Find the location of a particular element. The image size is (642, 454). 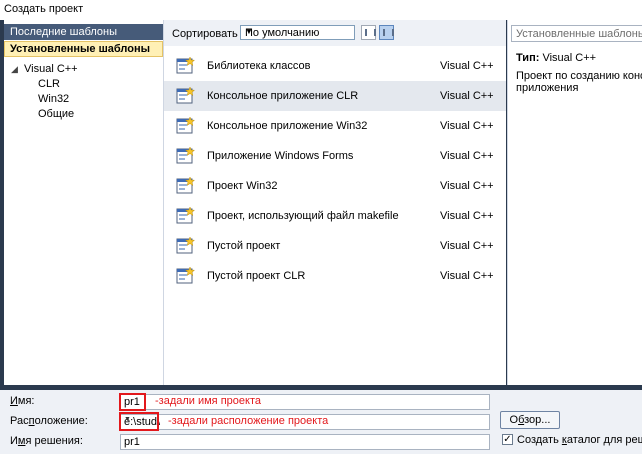

sort-toolbar: Сортировать по: По умолчанию ▼ is located at coordinates (335, 33).